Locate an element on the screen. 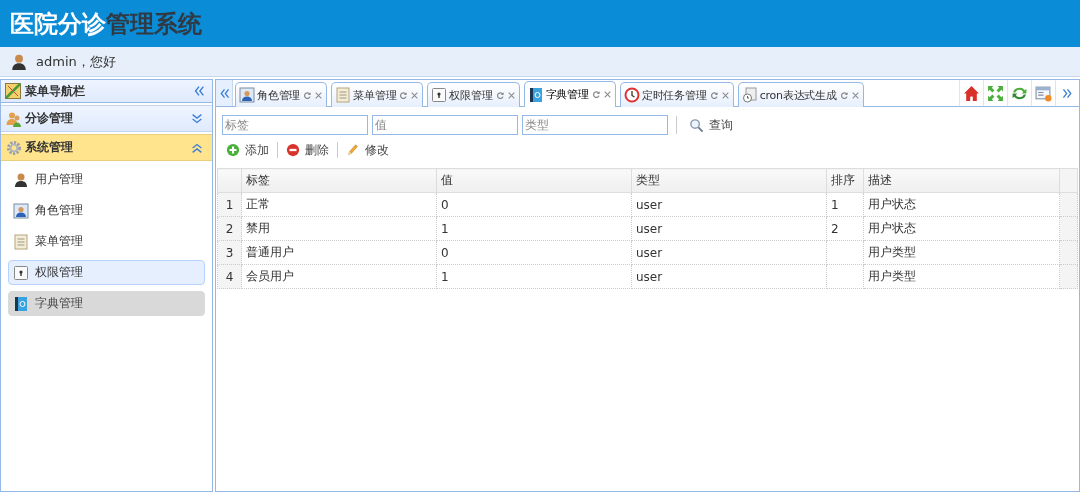 The image size is (1080, 492). column-header: 类型 is located at coordinates (729, 180).